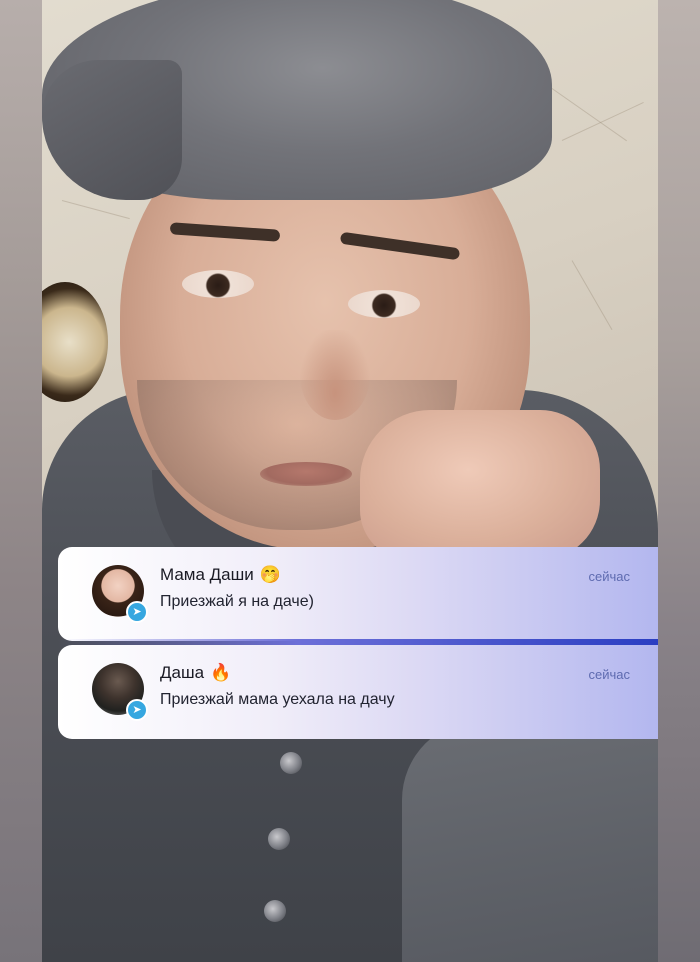  Describe the element at coordinates (270, 575) in the screenshot. I see `sender-emoji: 🤭` at that location.